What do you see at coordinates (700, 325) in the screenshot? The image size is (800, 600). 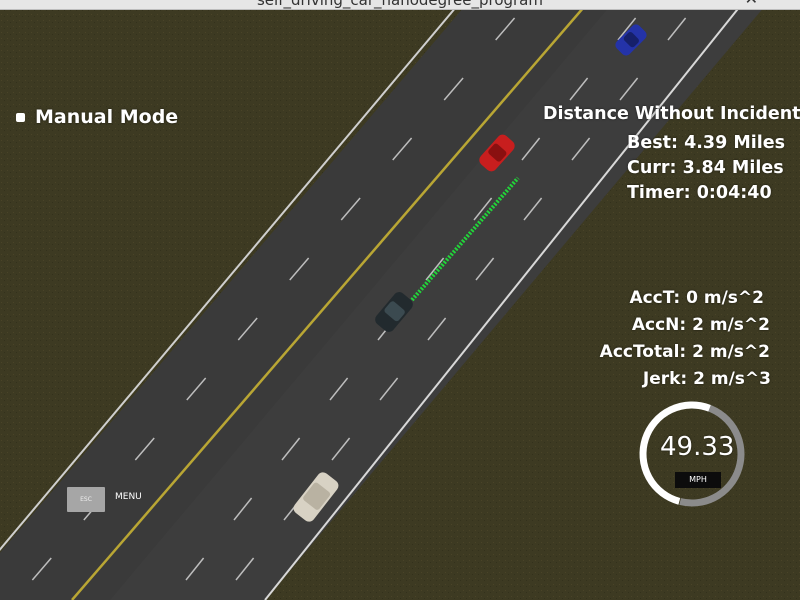 I see `acc-n: AccN: 2 m/s^2` at bounding box center [700, 325].